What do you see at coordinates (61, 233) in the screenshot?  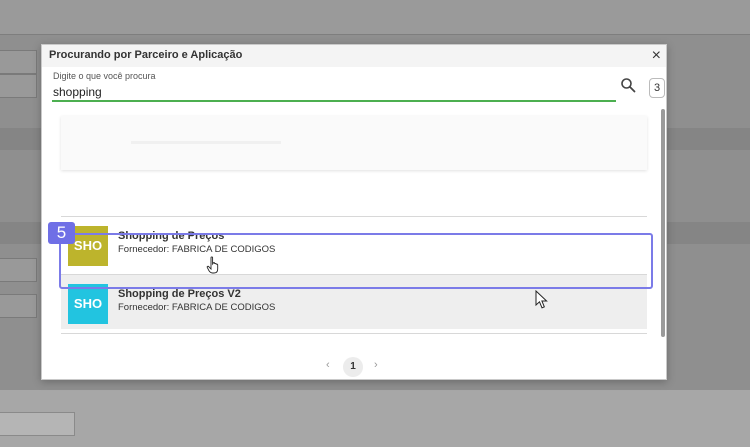 I see `step-number-badge: 5` at bounding box center [61, 233].